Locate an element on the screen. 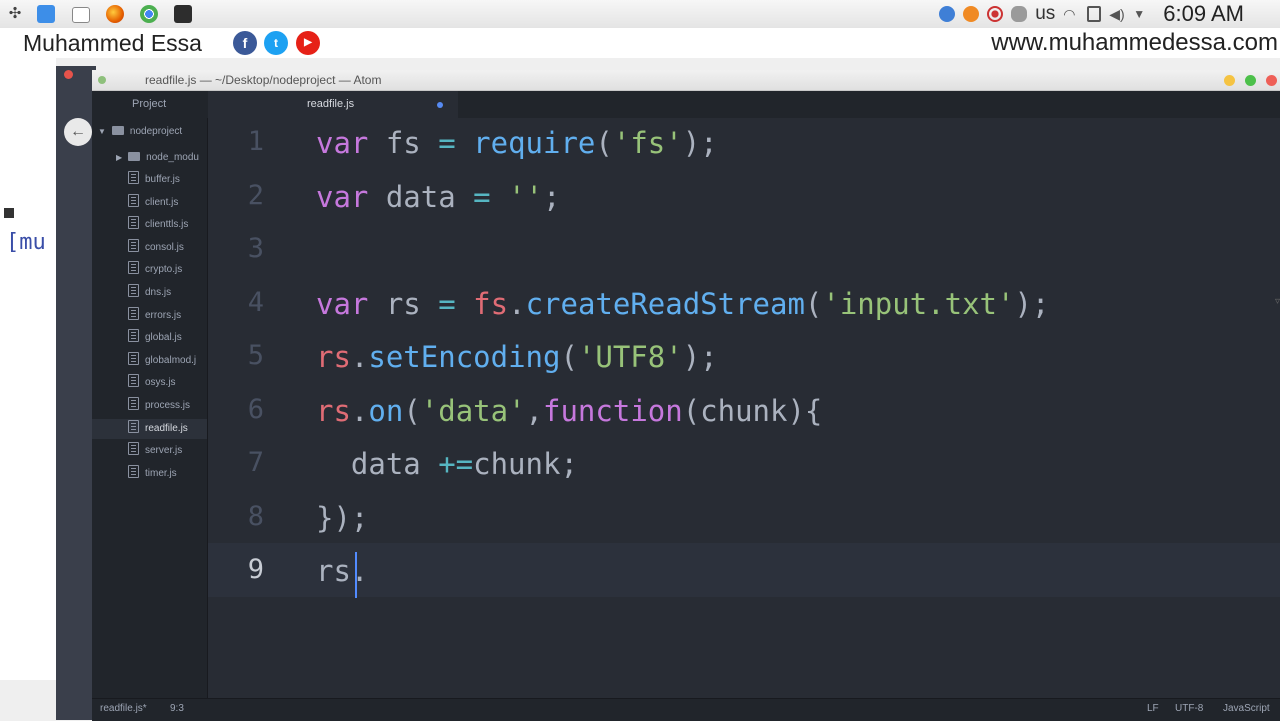 This screenshot has width=1280, height=721. close-button is located at coordinates (1271, 80).